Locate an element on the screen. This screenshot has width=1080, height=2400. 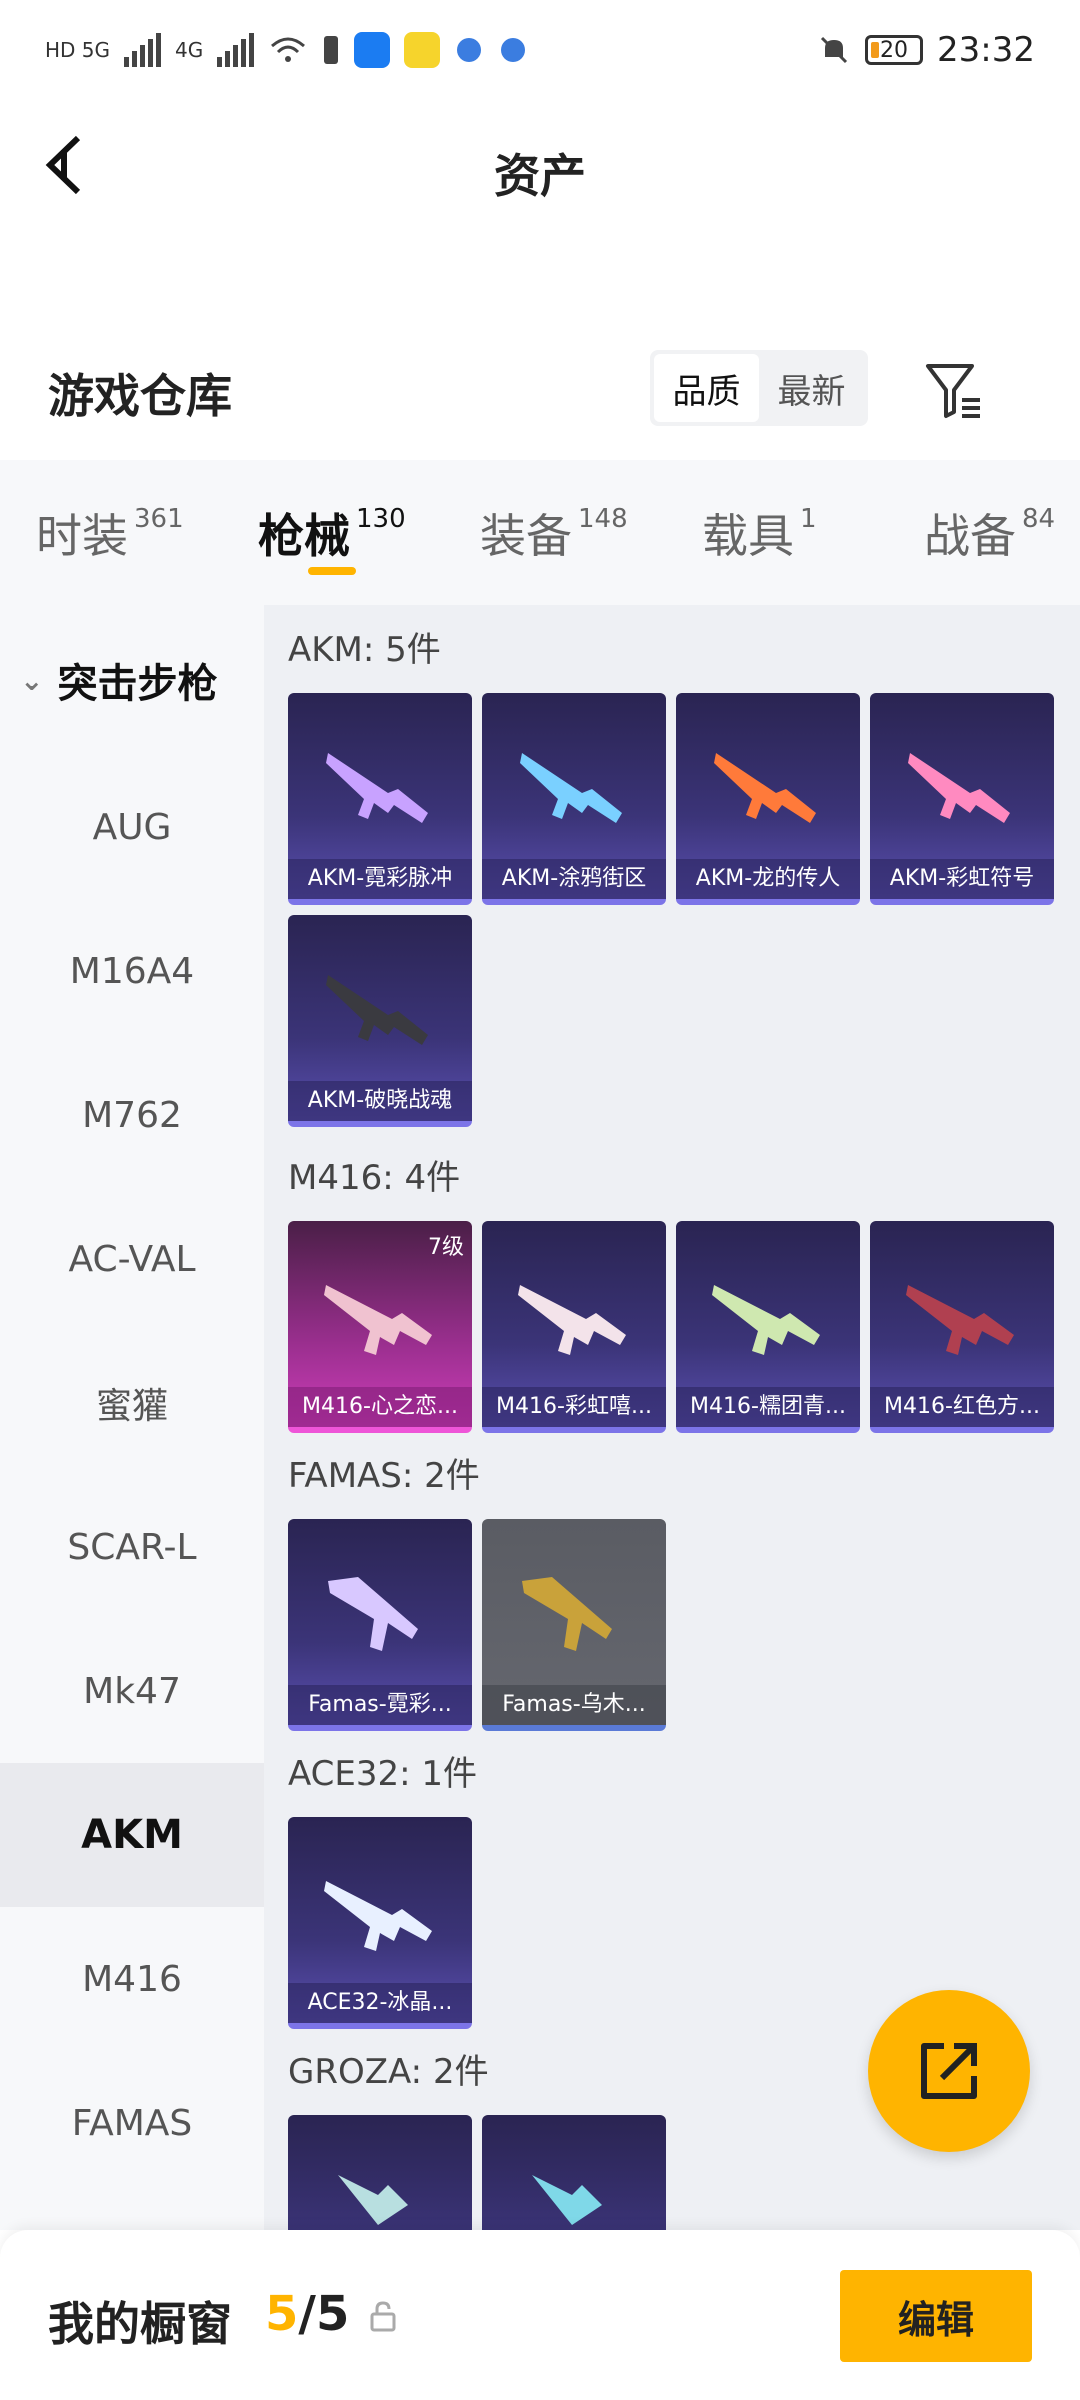
tab-outfit: 时装 361 is located at coordinates (147, 532).